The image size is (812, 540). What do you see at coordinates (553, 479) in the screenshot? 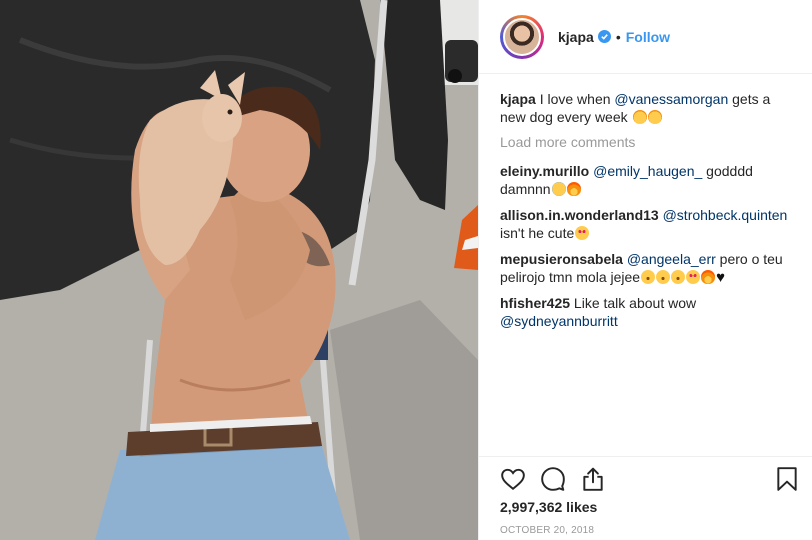
I see `comment-bubble-icon` at bounding box center [553, 479].